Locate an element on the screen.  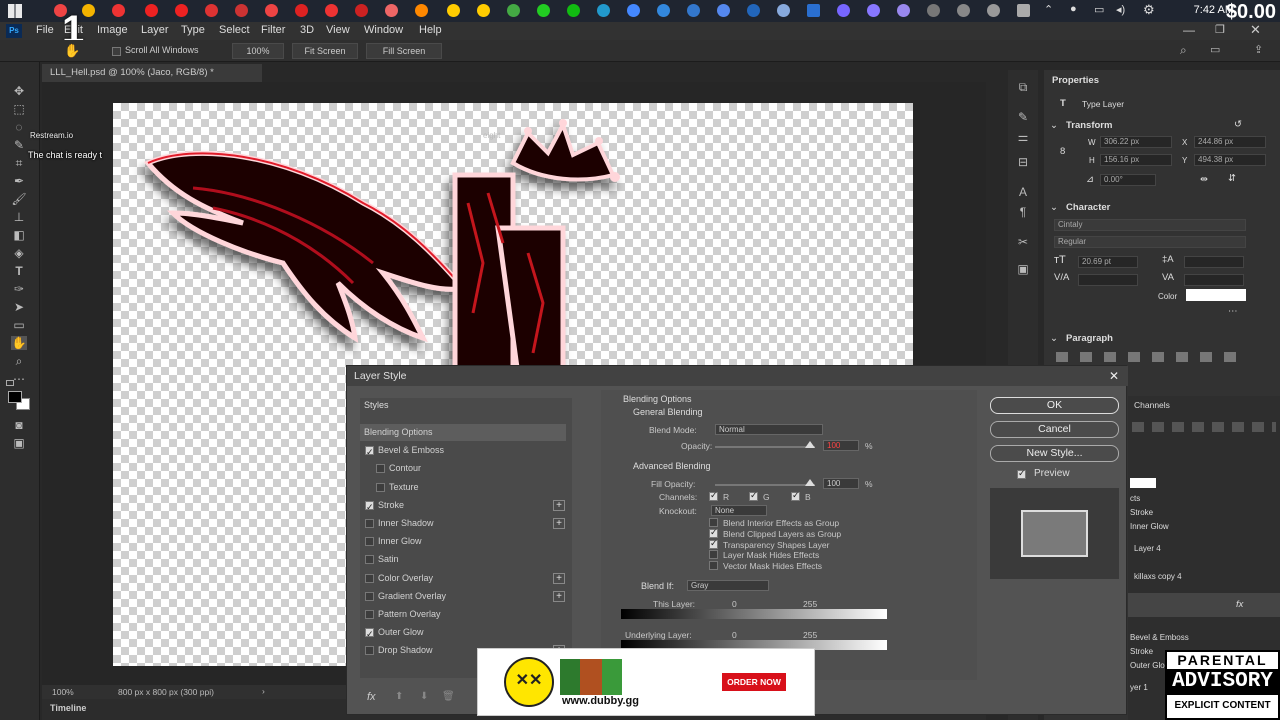
kerning-field is located at coordinates (1108, 280).